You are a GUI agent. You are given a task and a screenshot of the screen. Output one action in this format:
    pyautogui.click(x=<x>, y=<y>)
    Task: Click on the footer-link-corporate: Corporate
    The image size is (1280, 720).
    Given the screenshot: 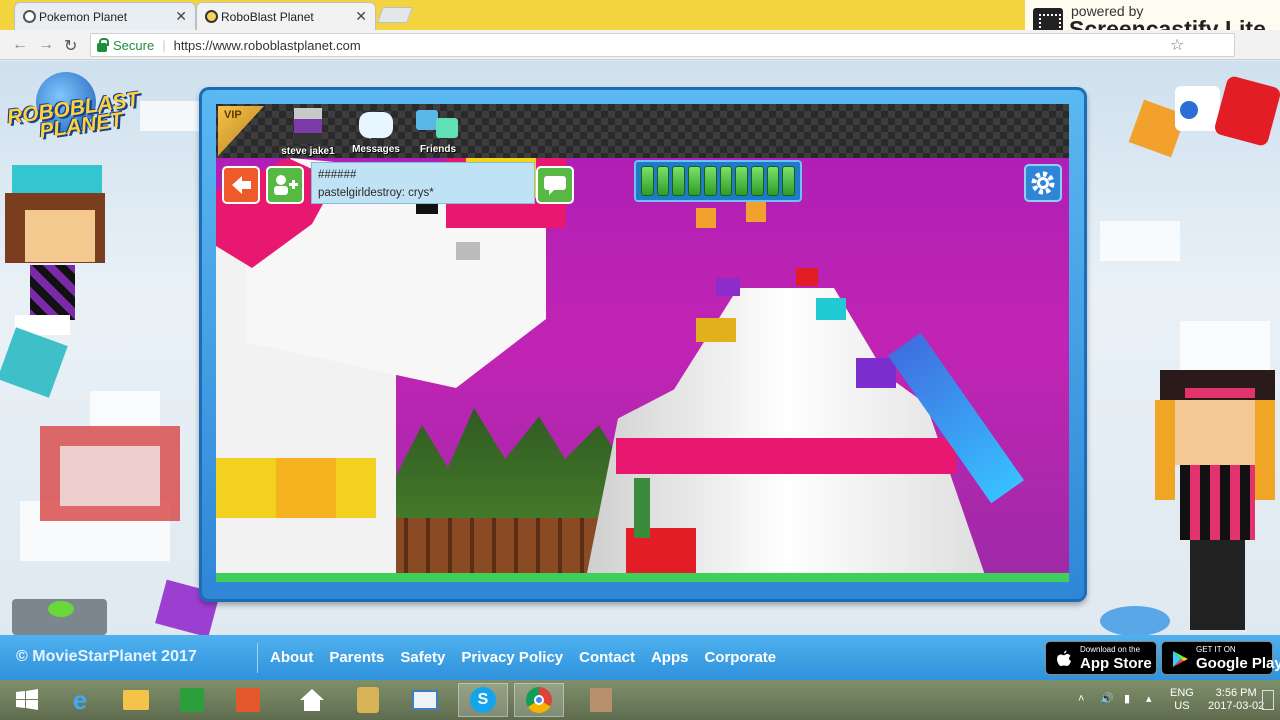 What is the action you would take?
    pyautogui.click(x=740, y=657)
    